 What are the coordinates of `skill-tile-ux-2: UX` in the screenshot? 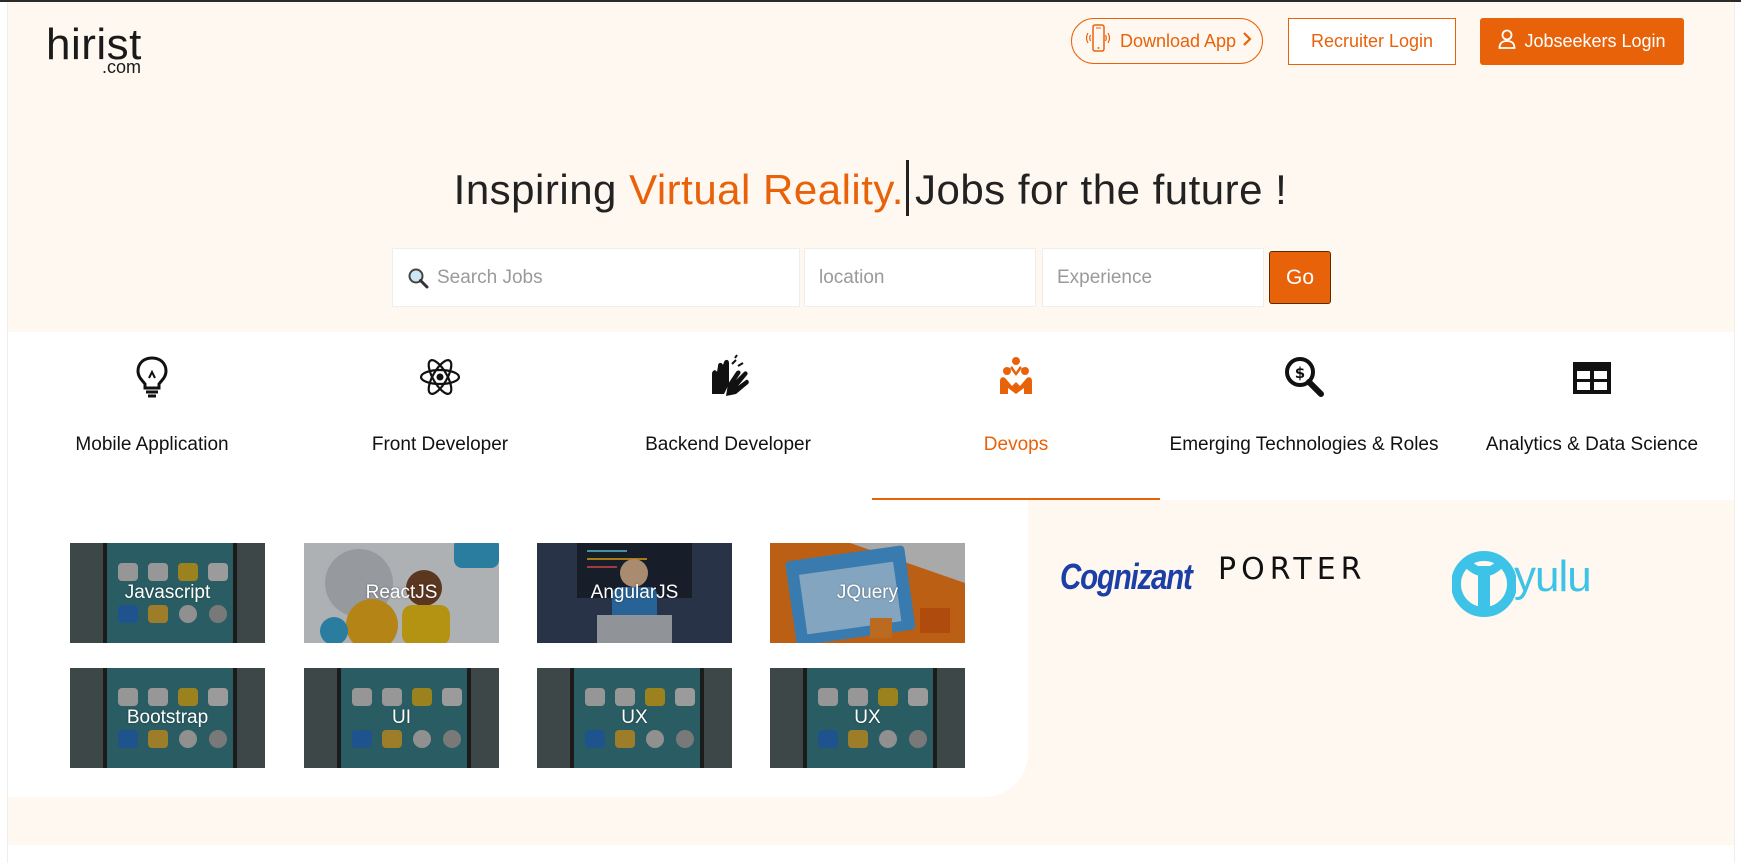 It's located at (867, 718).